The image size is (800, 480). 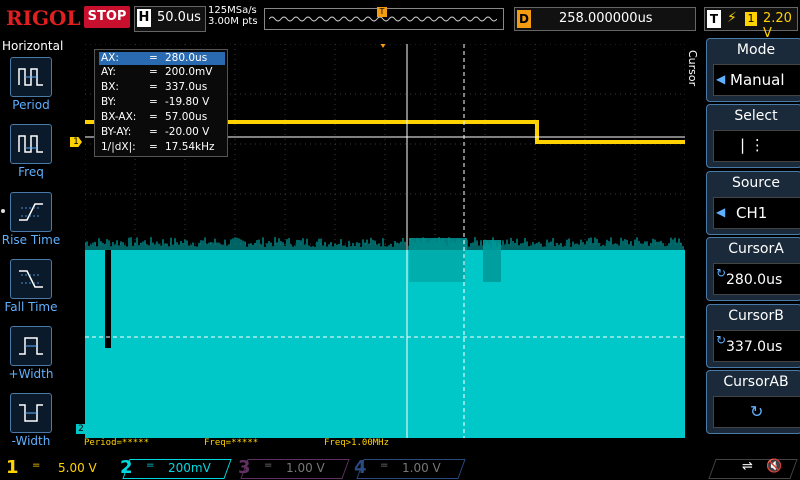 I want to click on menu-title: Horizontal, so click(x=33, y=46).